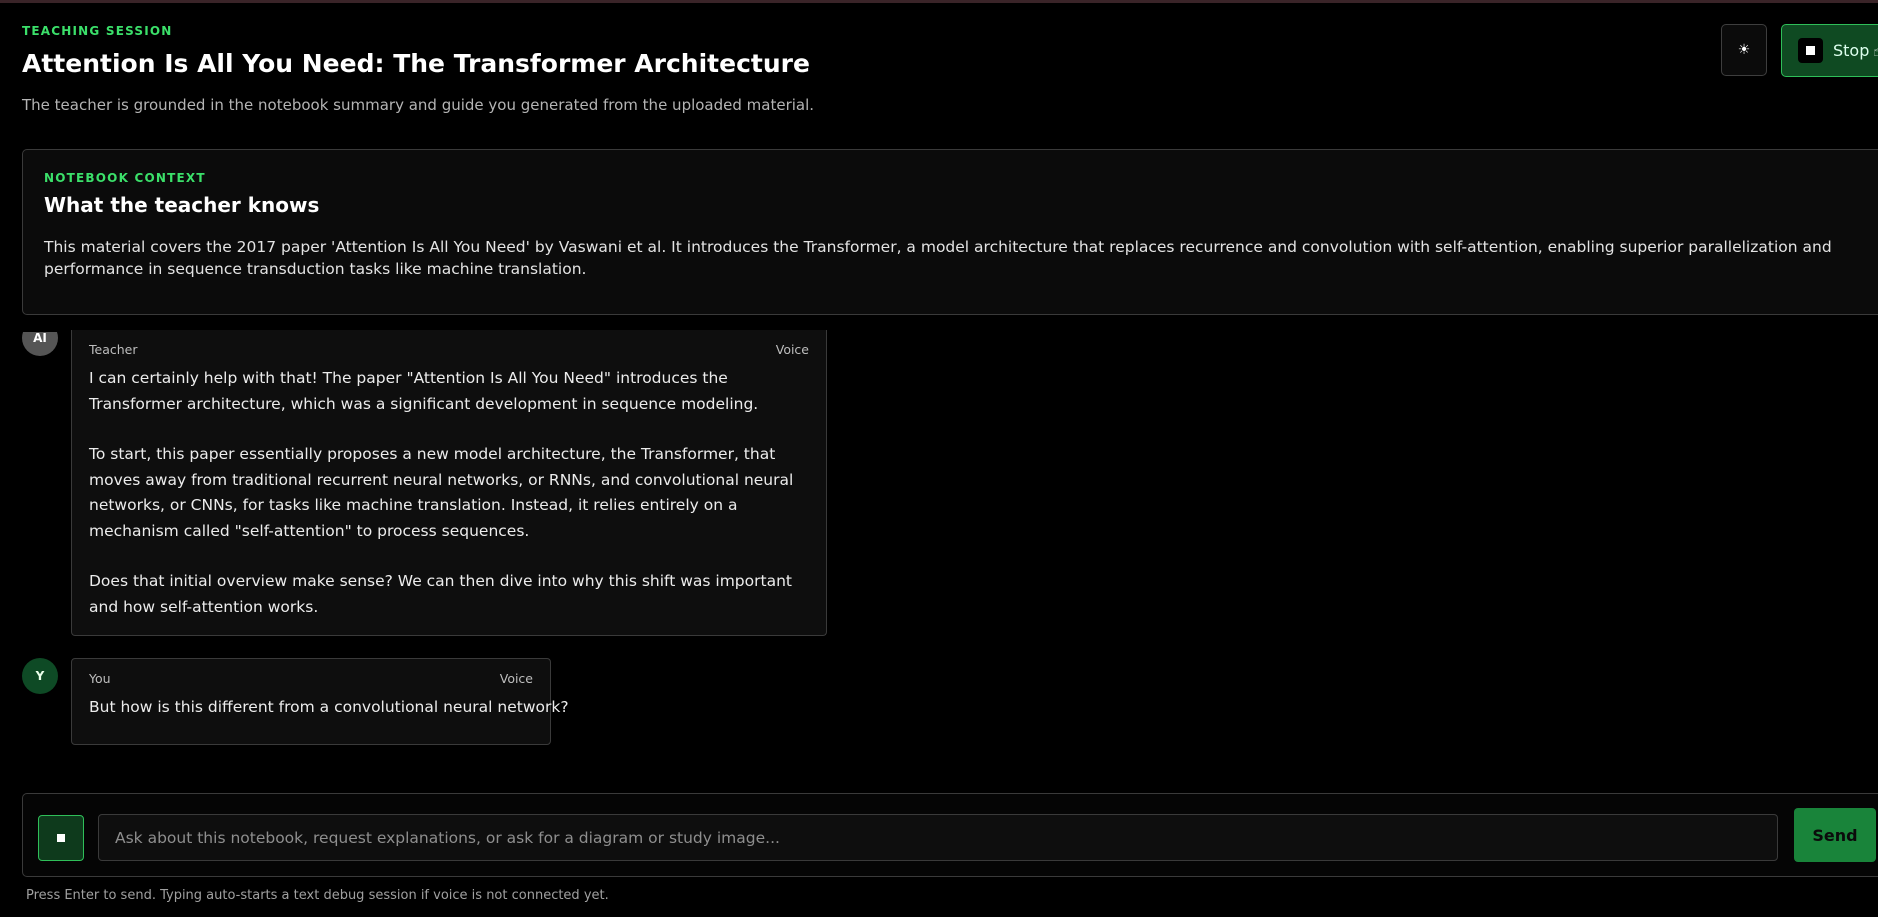 This screenshot has height=917, width=1878. I want to click on session-eyebrow: TEACHING SESSION, so click(97, 31).